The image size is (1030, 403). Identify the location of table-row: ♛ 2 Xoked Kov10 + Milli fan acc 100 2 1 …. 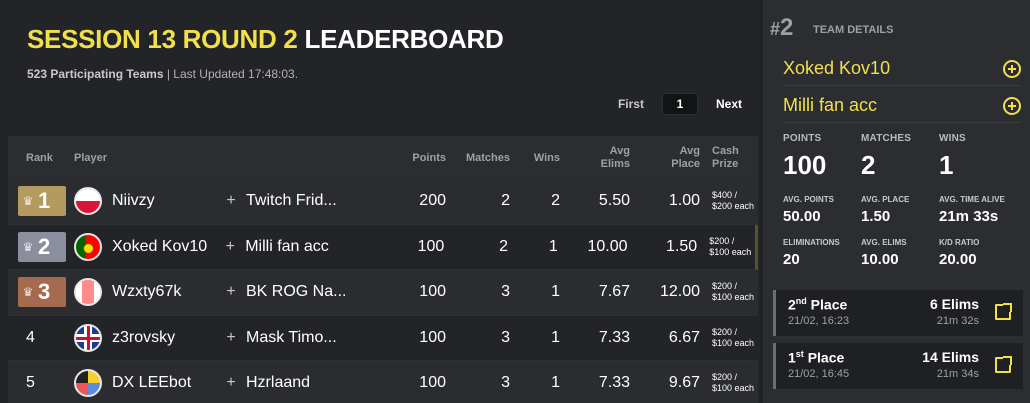
(383, 247).